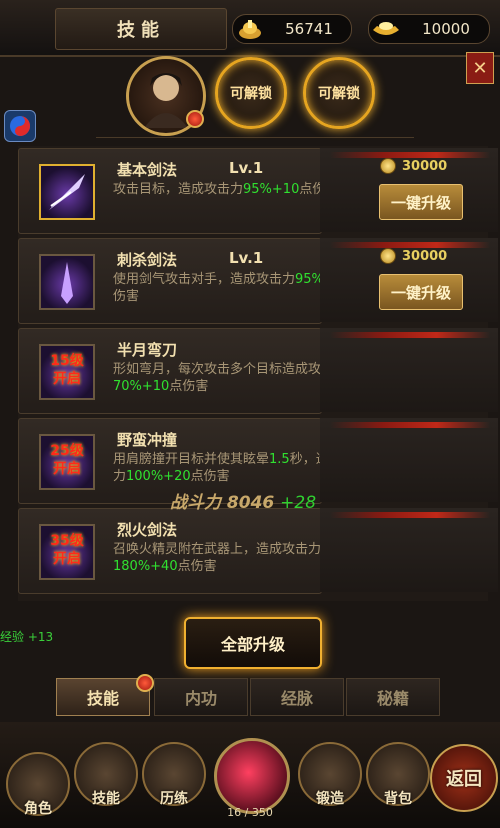  Describe the element at coordinates (279, 459) in the screenshot. I see `desc-value: 1.5` at that location.